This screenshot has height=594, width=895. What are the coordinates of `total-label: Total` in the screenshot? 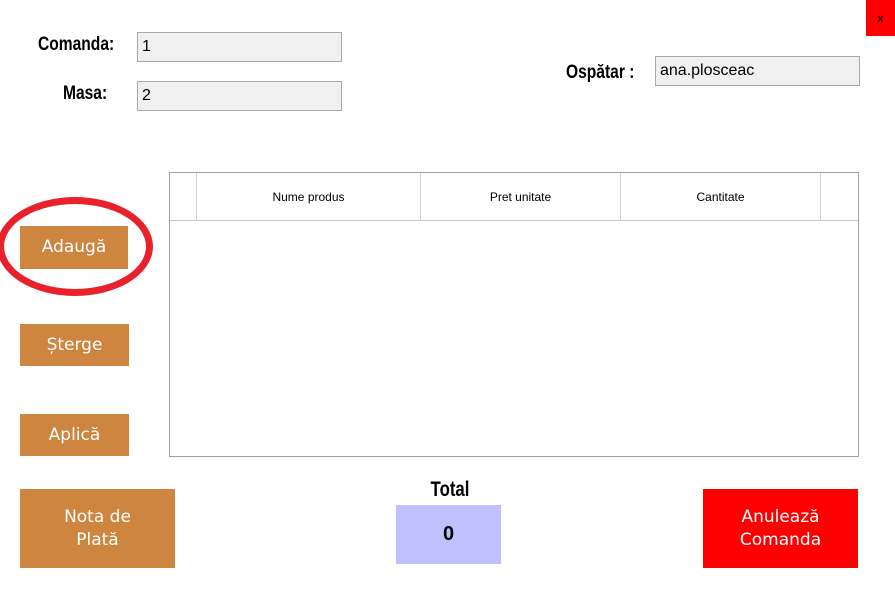 It's located at (450, 489).